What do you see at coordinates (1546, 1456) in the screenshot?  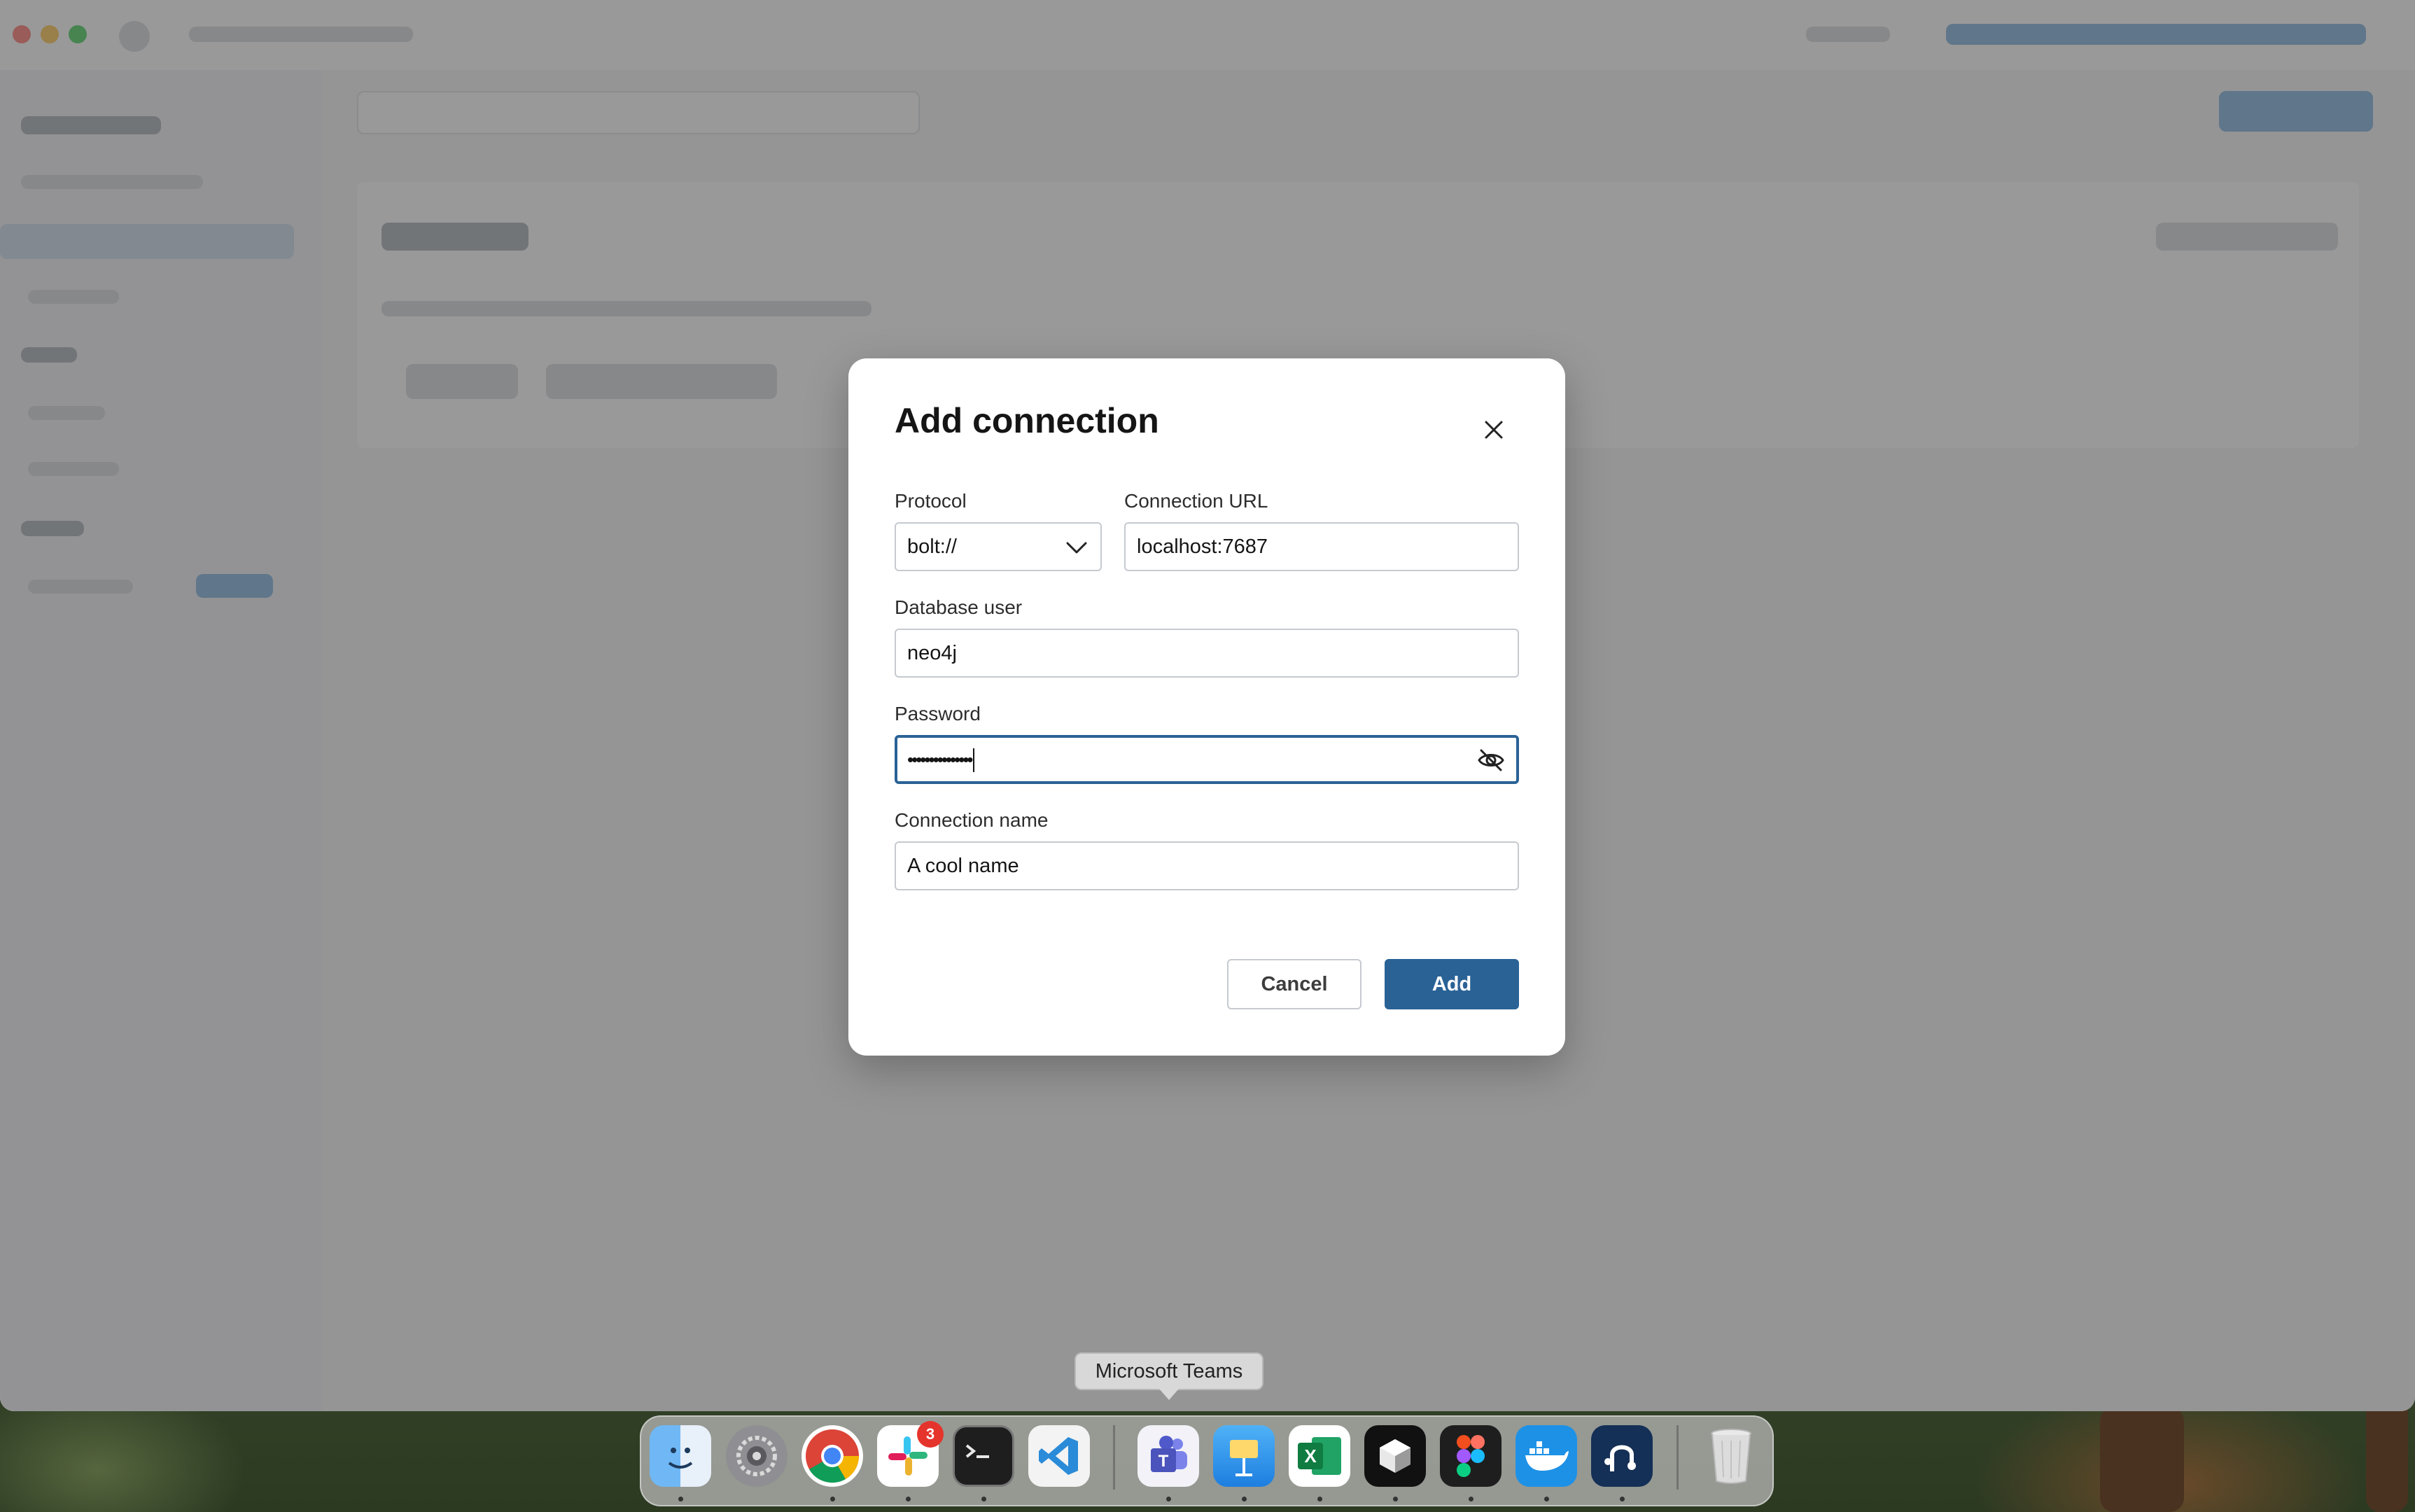 I see `docker-icon` at bounding box center [1546, 1456].